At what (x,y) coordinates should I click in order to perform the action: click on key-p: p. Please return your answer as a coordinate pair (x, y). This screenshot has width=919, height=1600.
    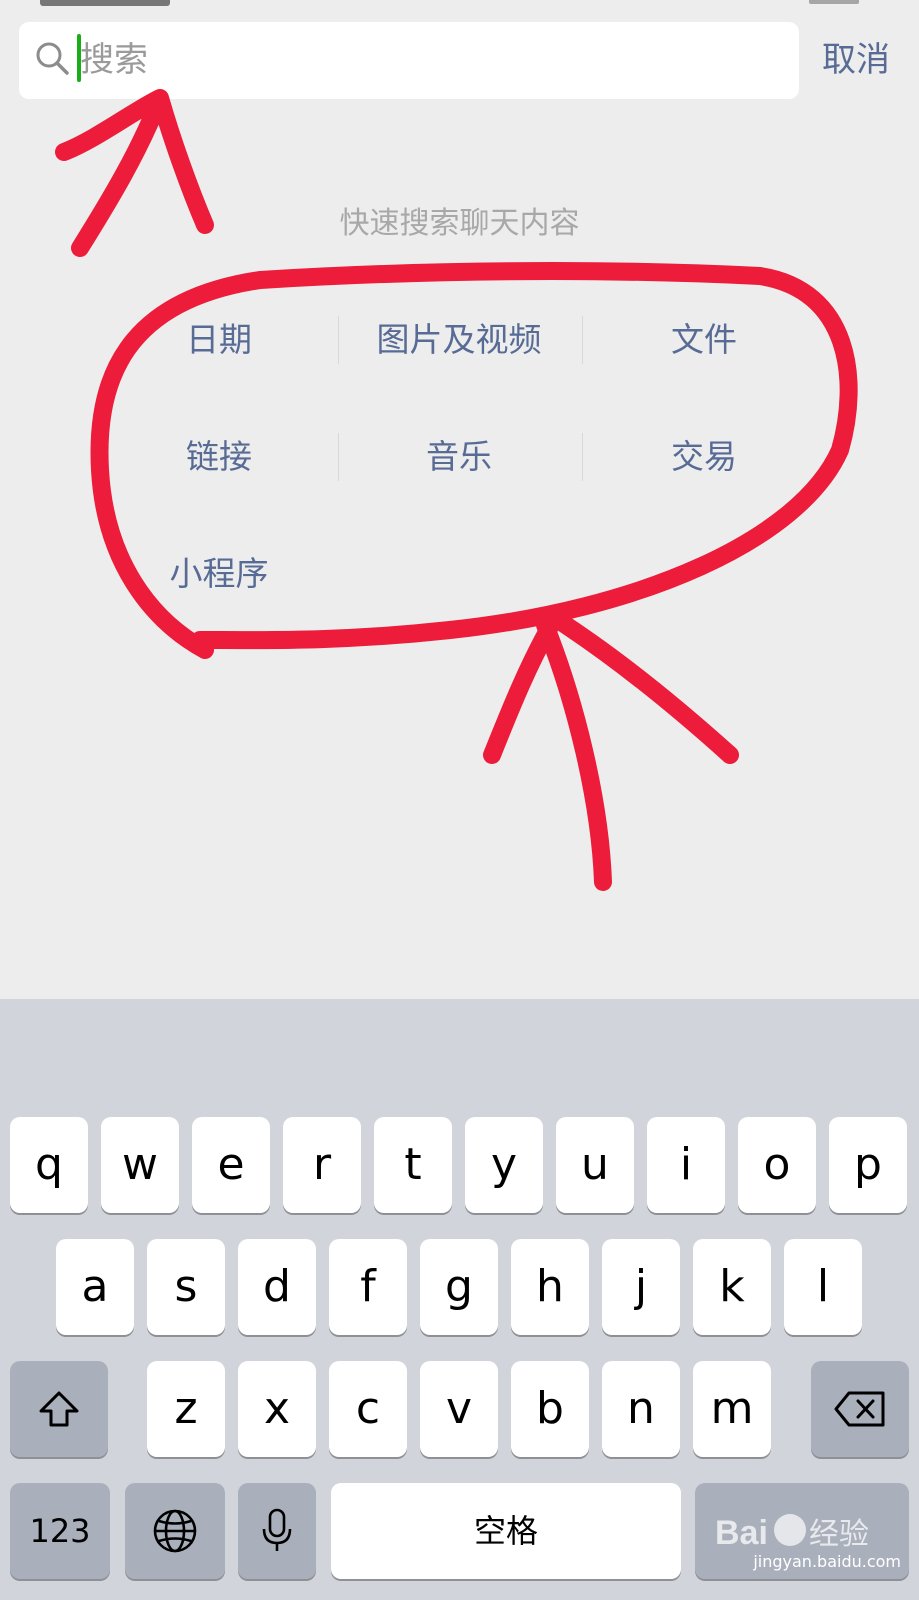
    Looking at the image, I should click on (868, 1165).